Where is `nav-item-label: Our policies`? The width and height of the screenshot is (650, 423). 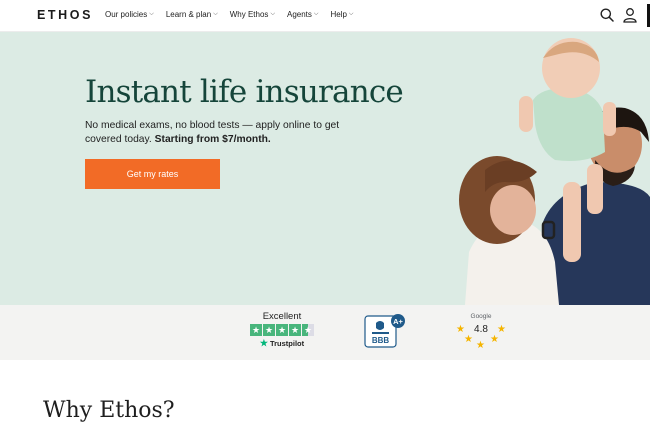
nav-item-label: Our policies is located at coordinates (126, 14).